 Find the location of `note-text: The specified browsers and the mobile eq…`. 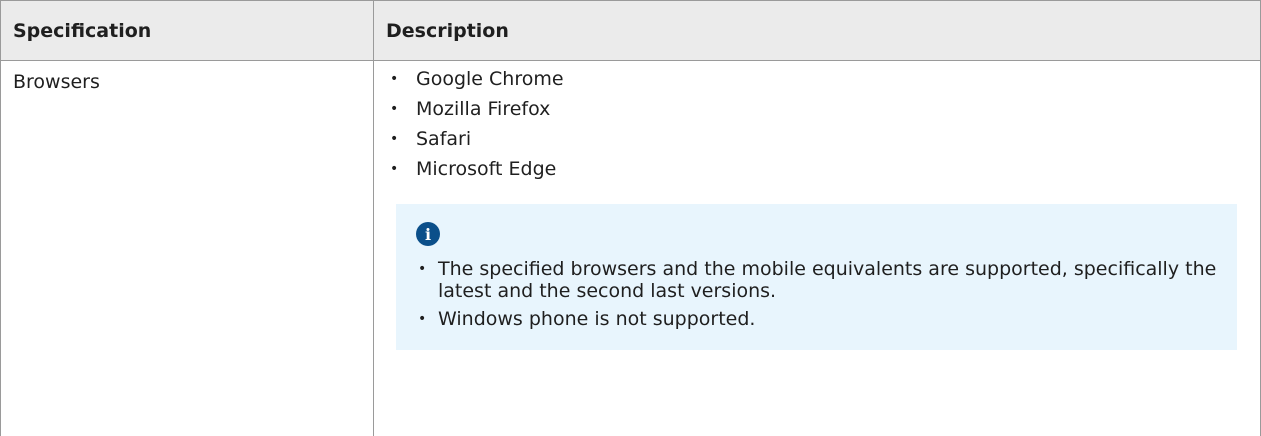

note-text: The specified browsers and the mobile eq… is located at coordinates (827, 280).